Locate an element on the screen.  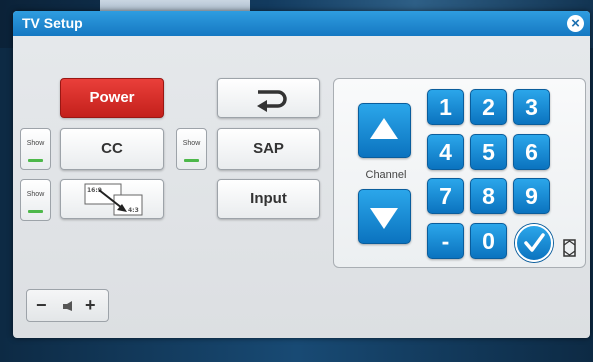
digit-8-button: 8 is located at coordinates (488, 196).